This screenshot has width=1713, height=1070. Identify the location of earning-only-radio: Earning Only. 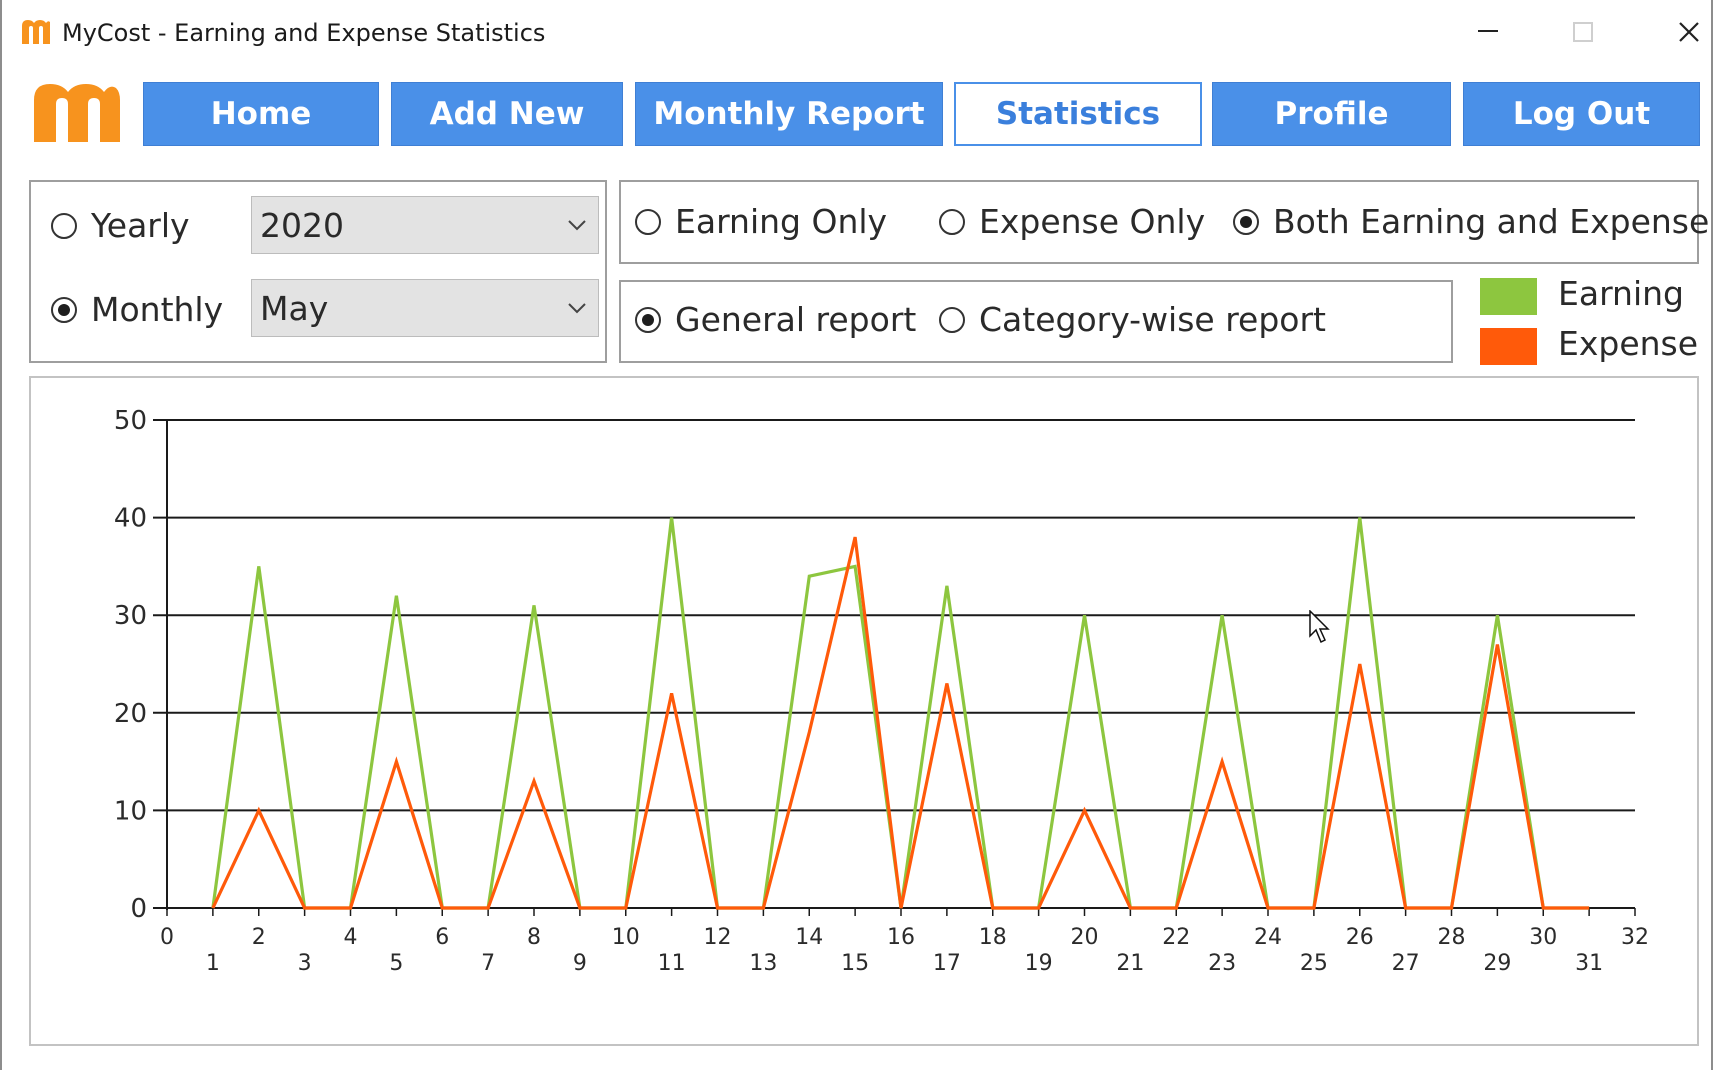
(761, 222).